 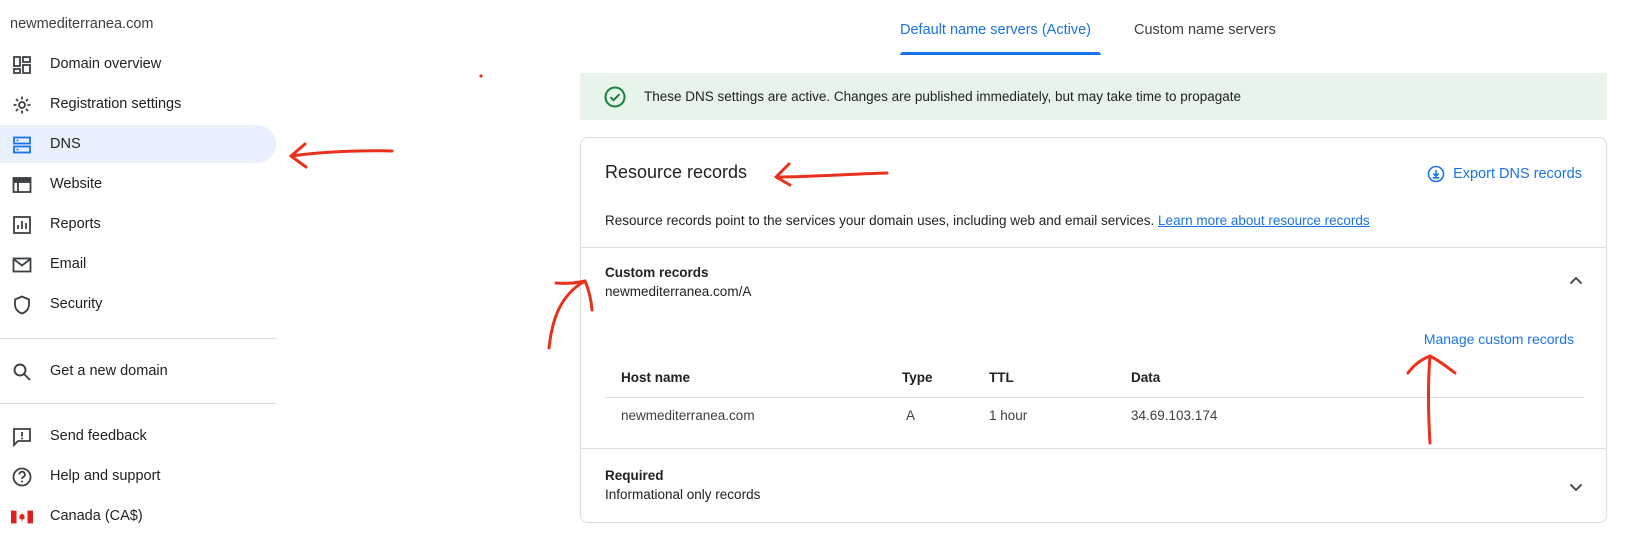 What do you see at coordinates (138, 184) in the screenshot?
I see `sidebar-item-website: Website` at bounding box center [138, 184].